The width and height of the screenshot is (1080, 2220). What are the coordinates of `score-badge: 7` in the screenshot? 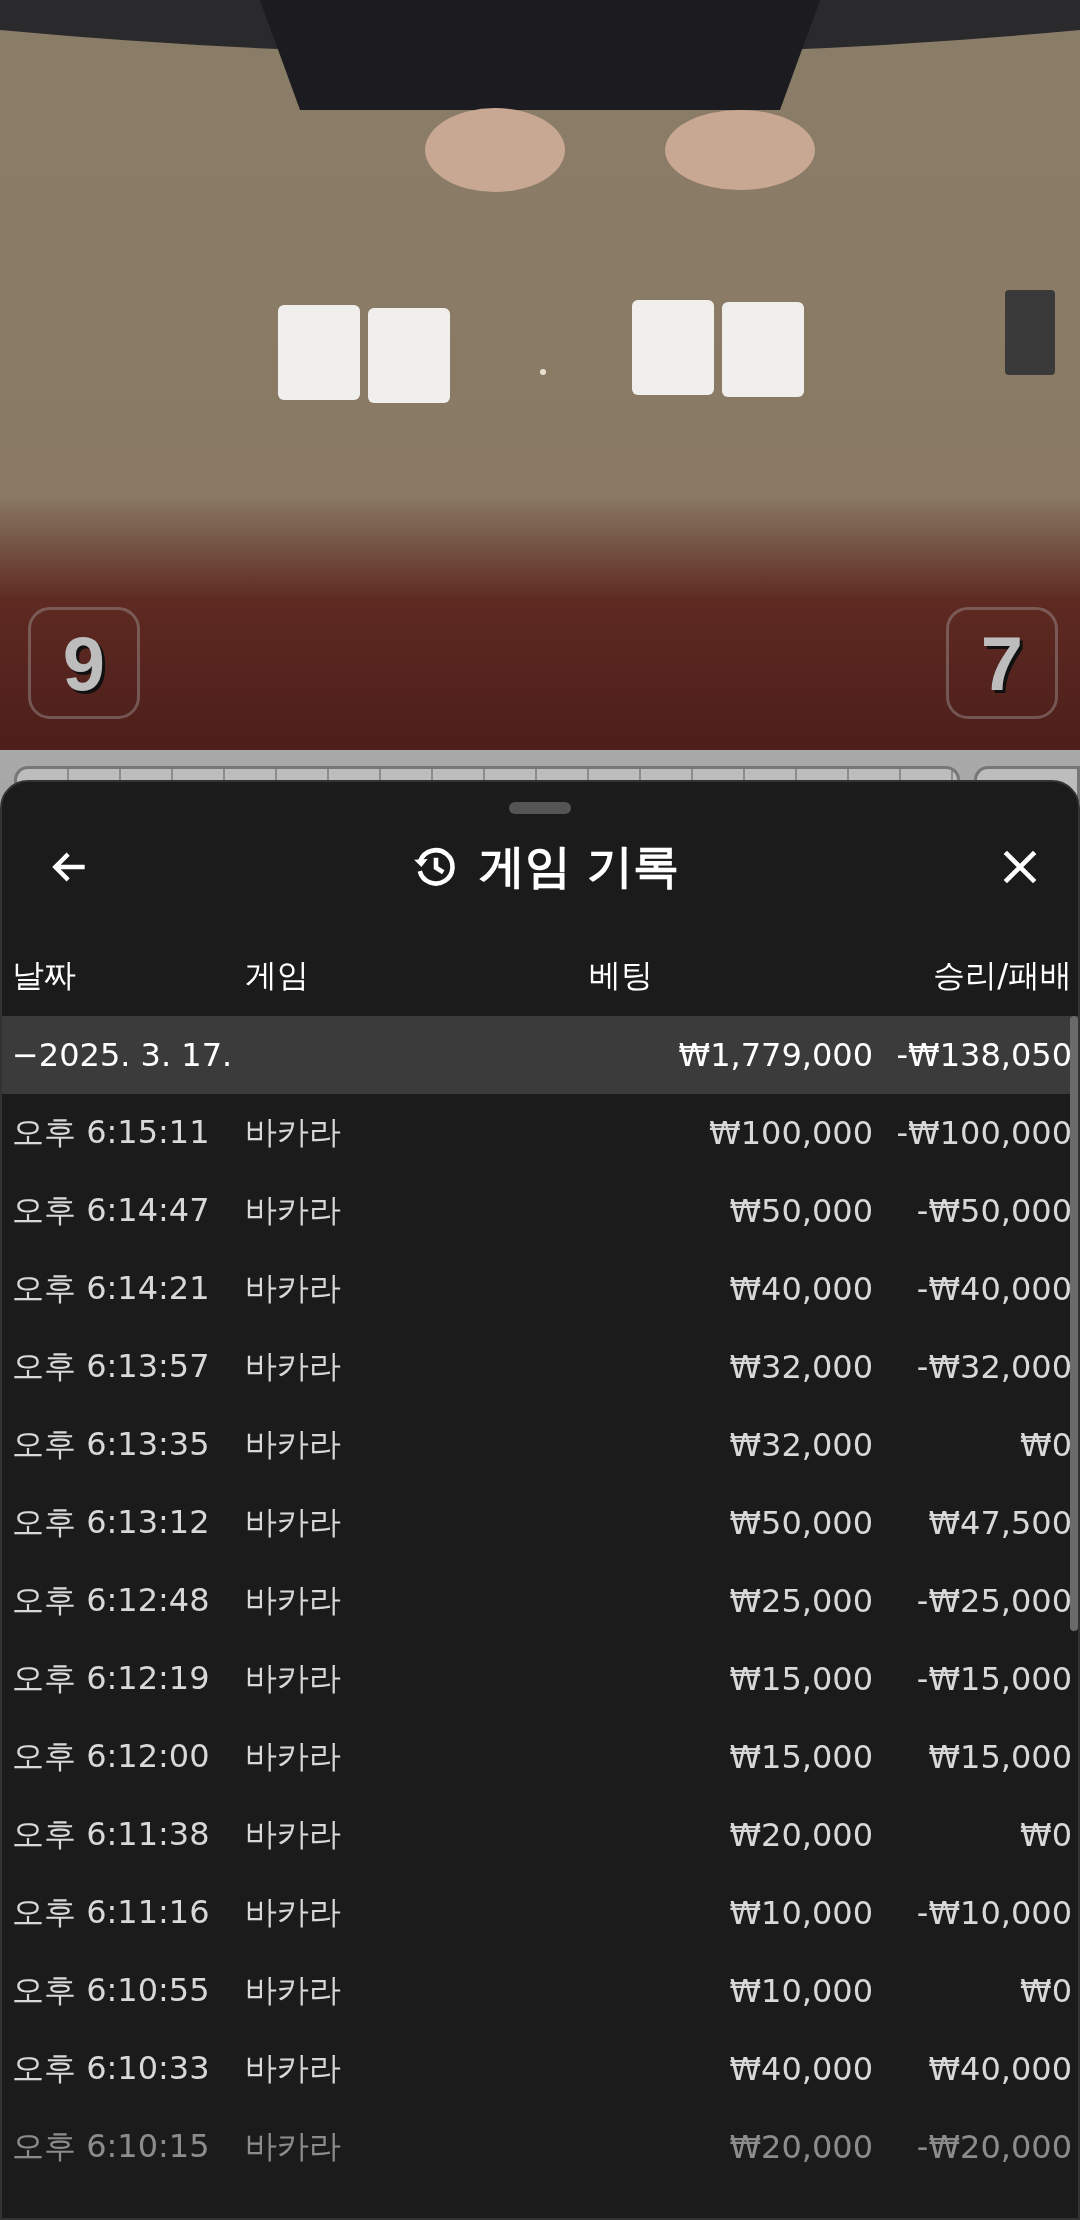 It's located at (1002, 663).